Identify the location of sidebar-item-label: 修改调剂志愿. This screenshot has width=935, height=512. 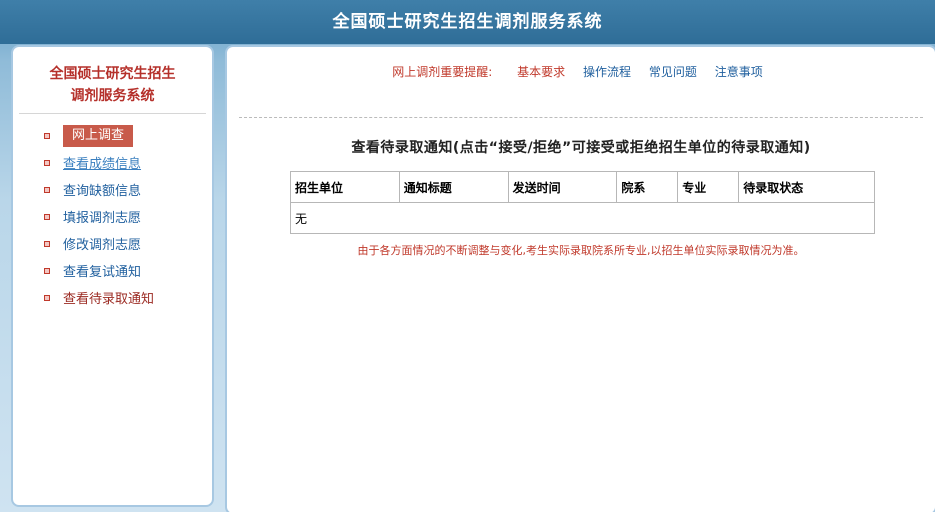
(102, 243).